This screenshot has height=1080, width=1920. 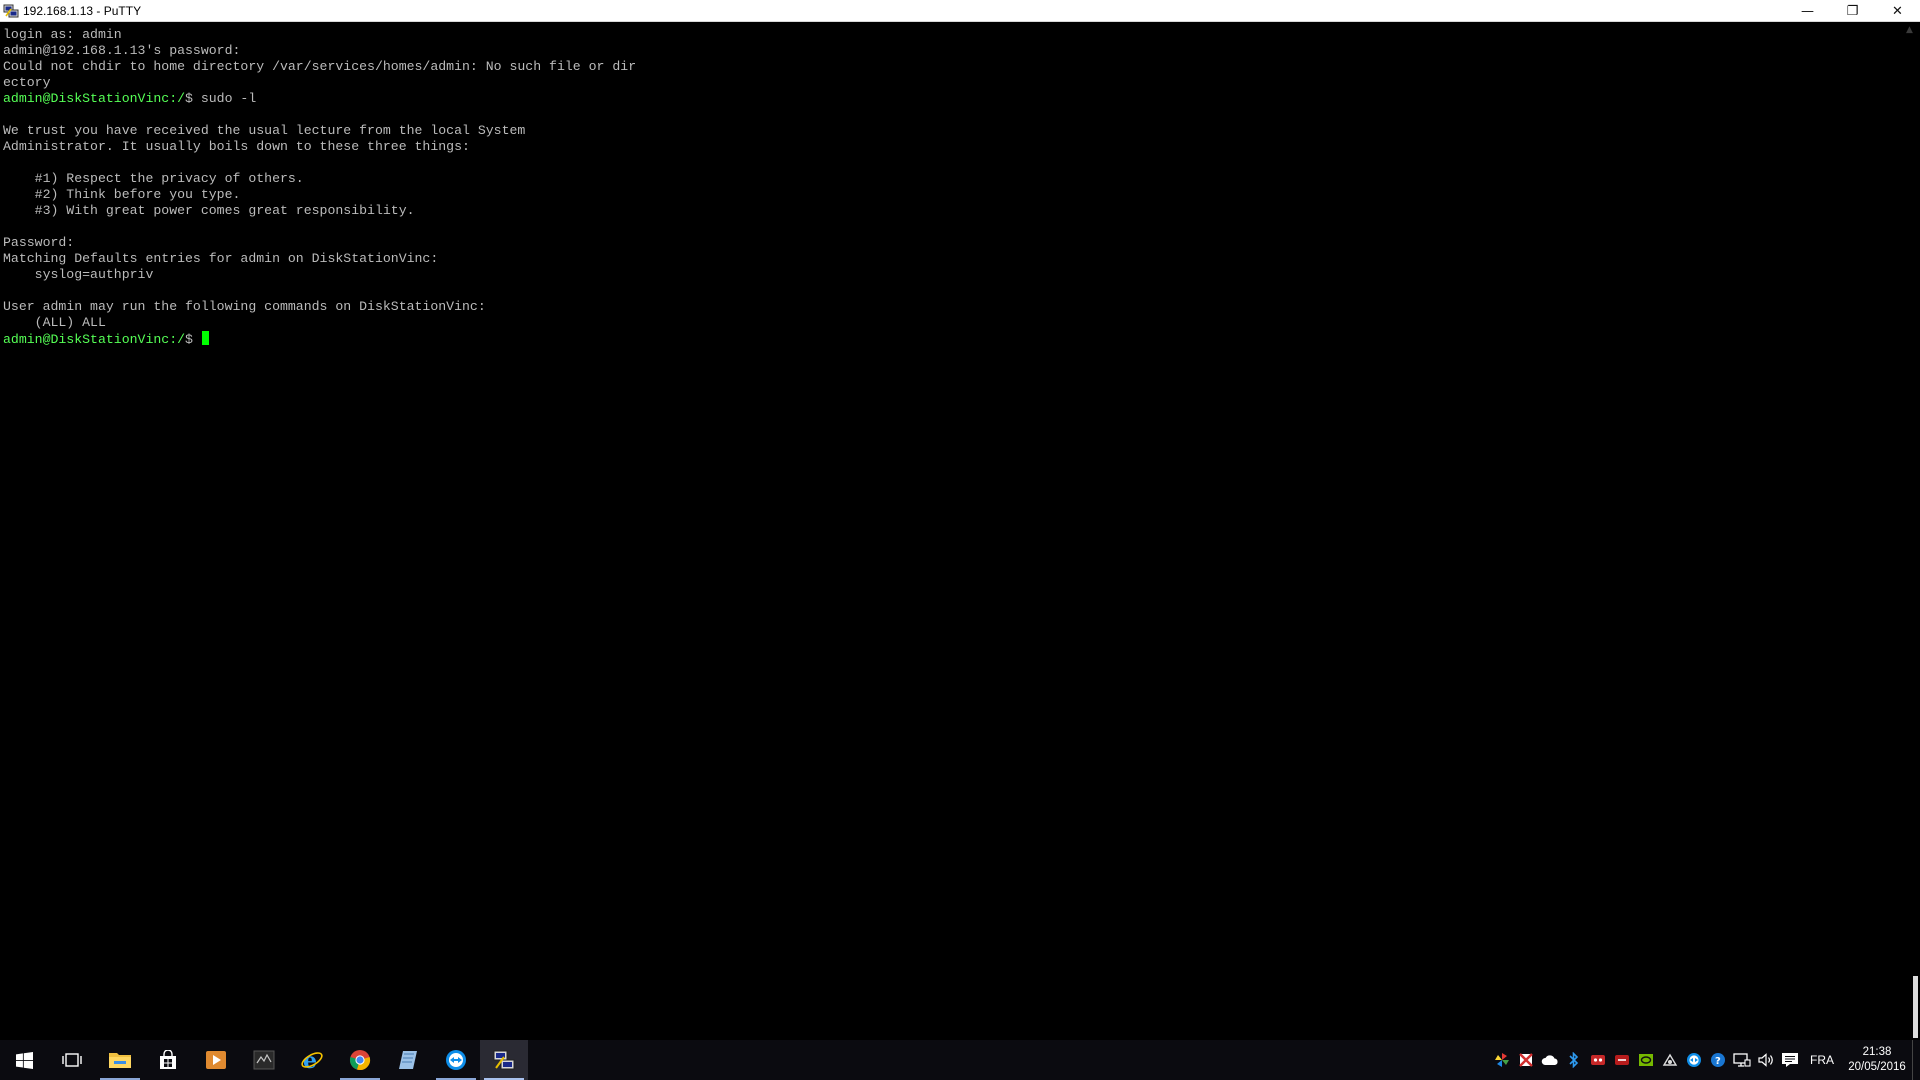 What do you see at coordinates (1877, 1052) in the screenshot?
I see `clock-time: 21:38` at bounding box center [1877, 1052].